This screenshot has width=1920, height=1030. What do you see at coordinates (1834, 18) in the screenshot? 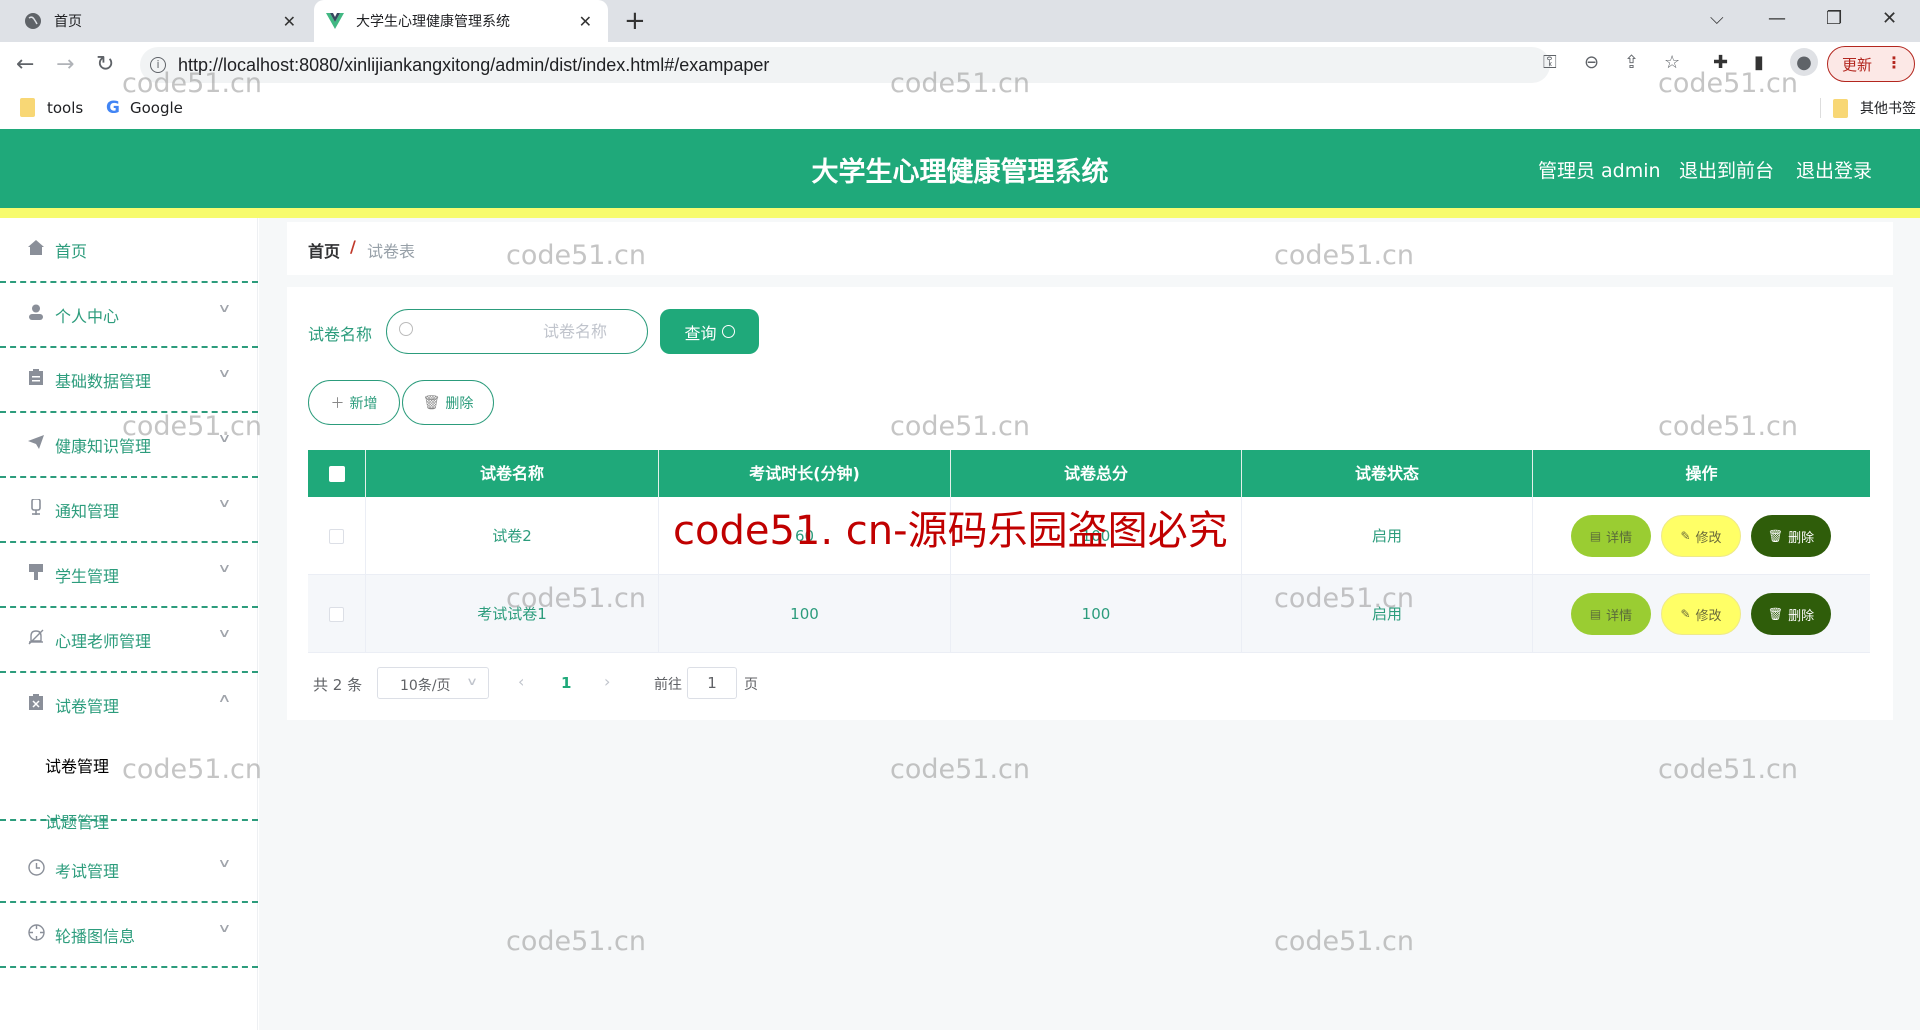
I see `maximize-icon: ❐` at bounding box center [1834, 18].